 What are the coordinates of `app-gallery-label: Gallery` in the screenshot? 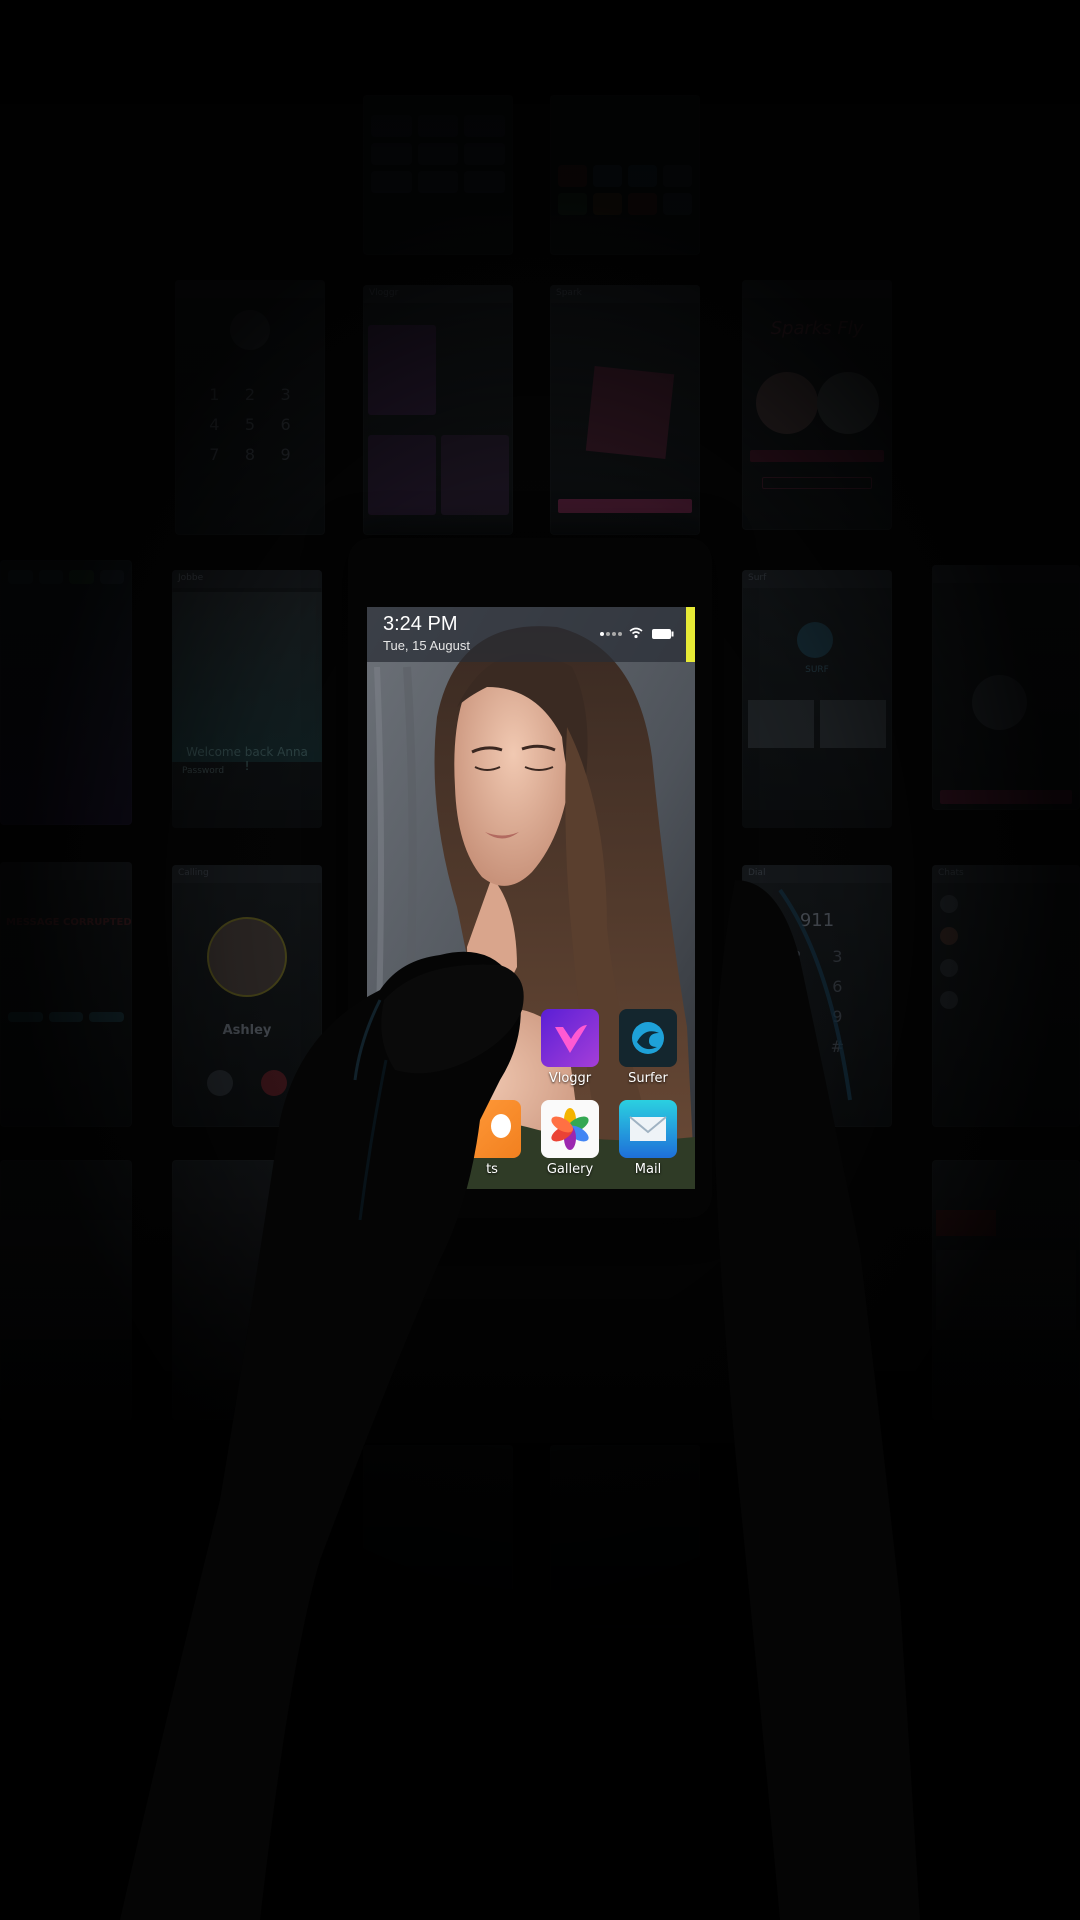 It's located at (570, 1169).